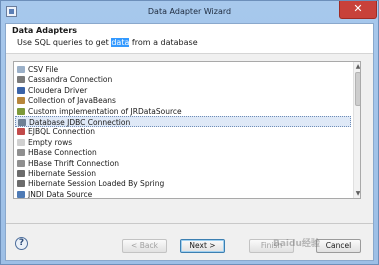  What do you see at coordinates (183, 131) in the screenshot?
I see `list-item: EJBQL Connection` at bounding box center [183, 131].